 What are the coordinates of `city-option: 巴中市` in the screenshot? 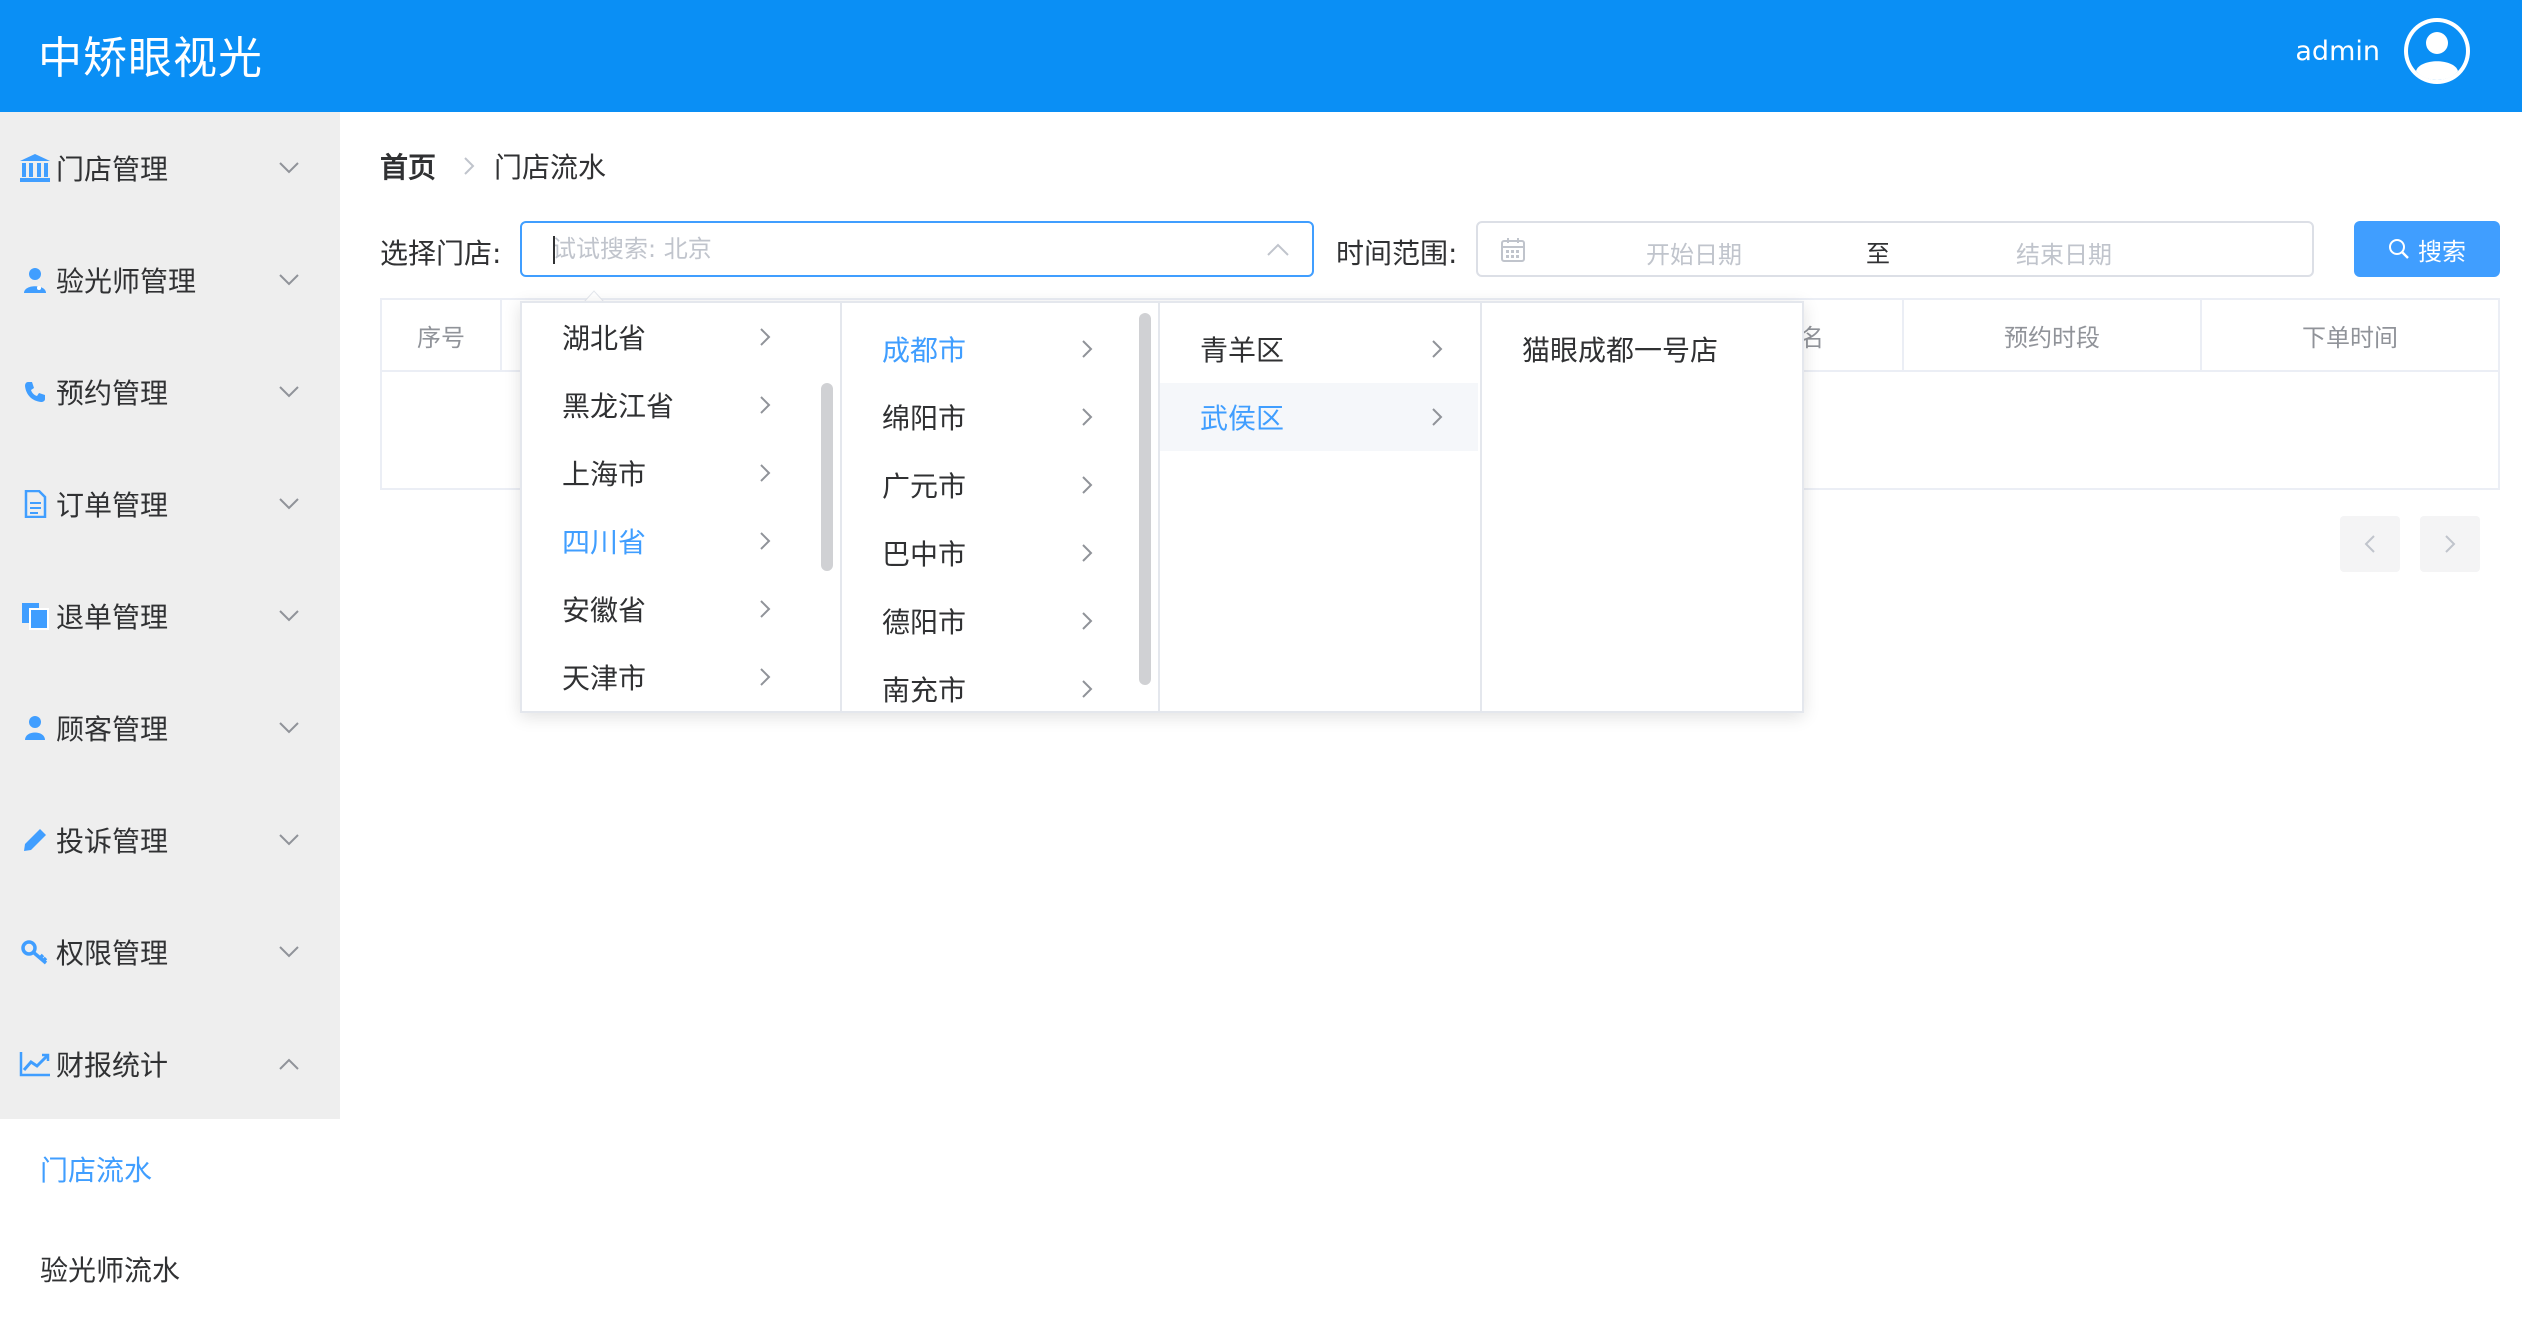 It's located at (987, 553).